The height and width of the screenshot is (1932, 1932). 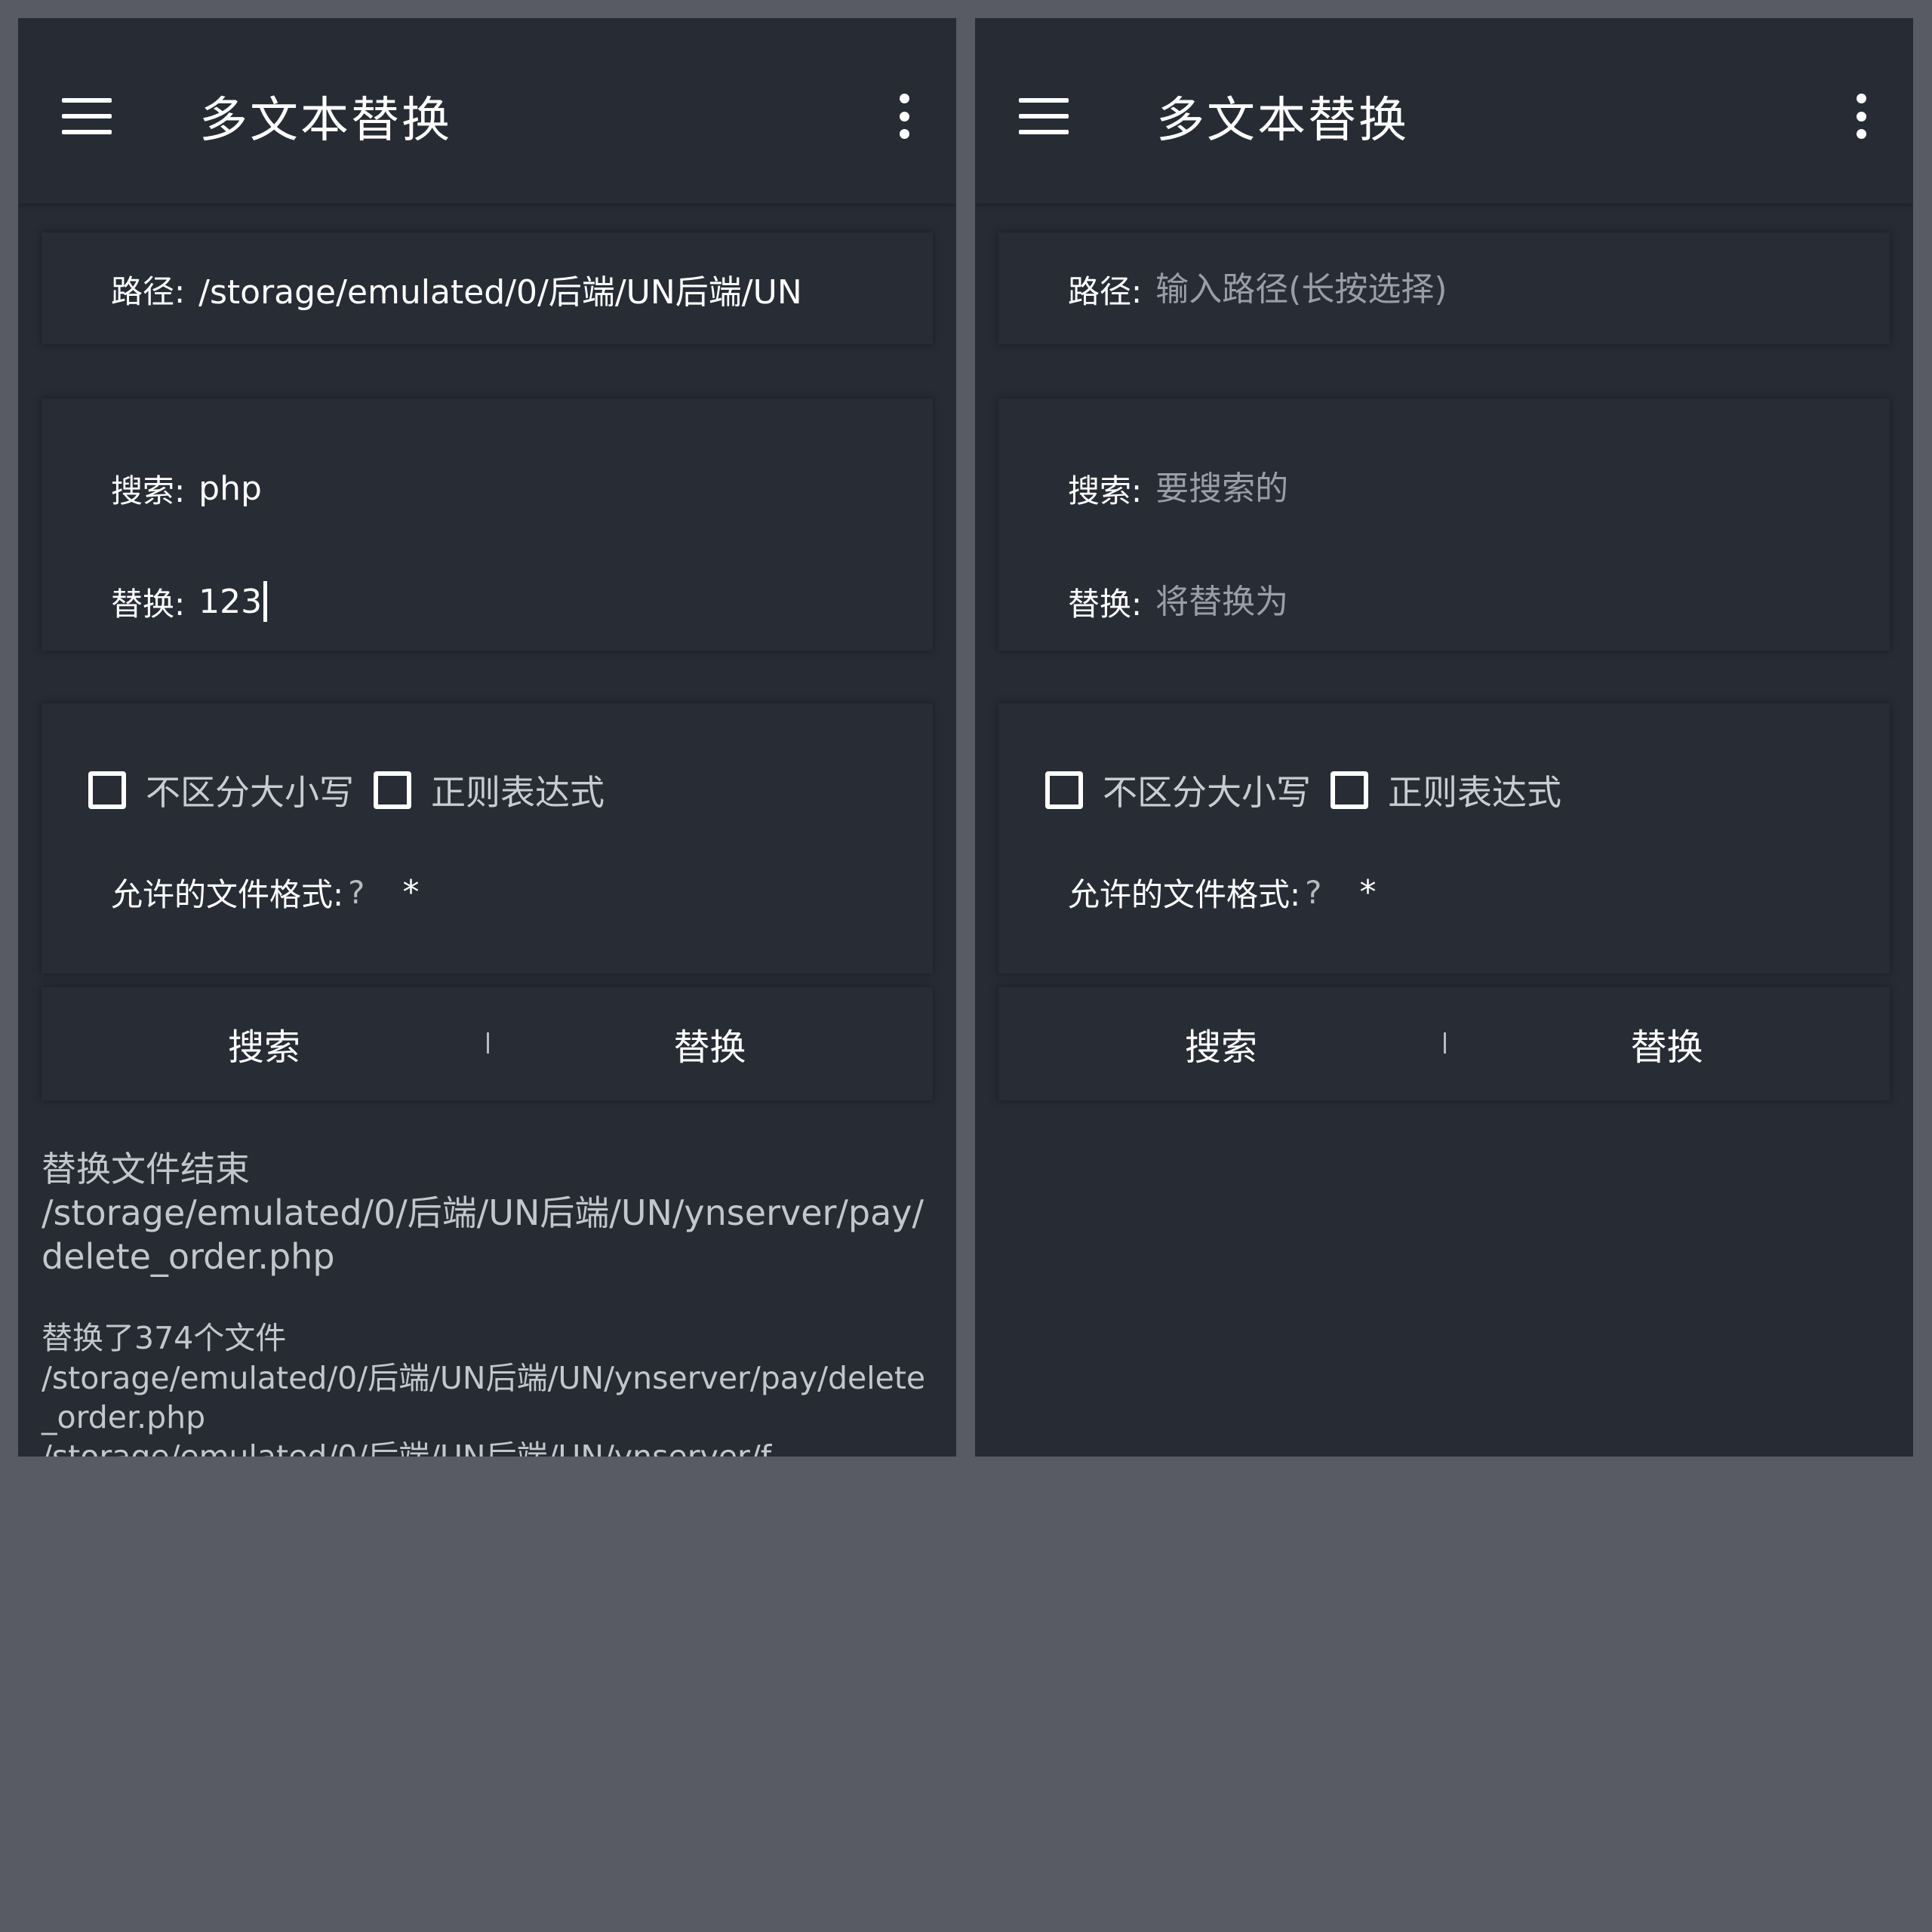 I want to click on path-field: 路径: /storage/emulated/0/后端/UN后端/UN, so click(x=507, y=289).